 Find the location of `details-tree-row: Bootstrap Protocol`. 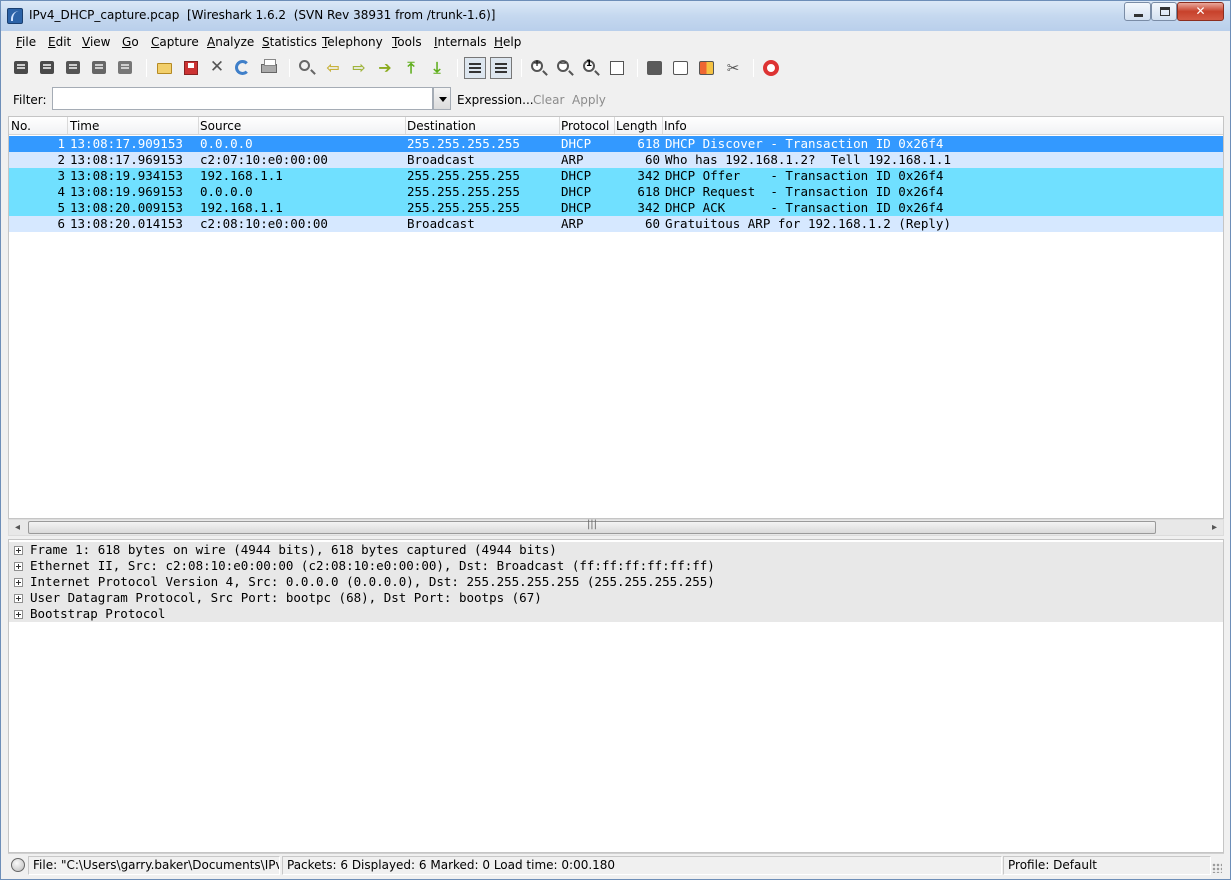

details-tree-row: Bootstrap Protocol is located at coordinates (616, 614).